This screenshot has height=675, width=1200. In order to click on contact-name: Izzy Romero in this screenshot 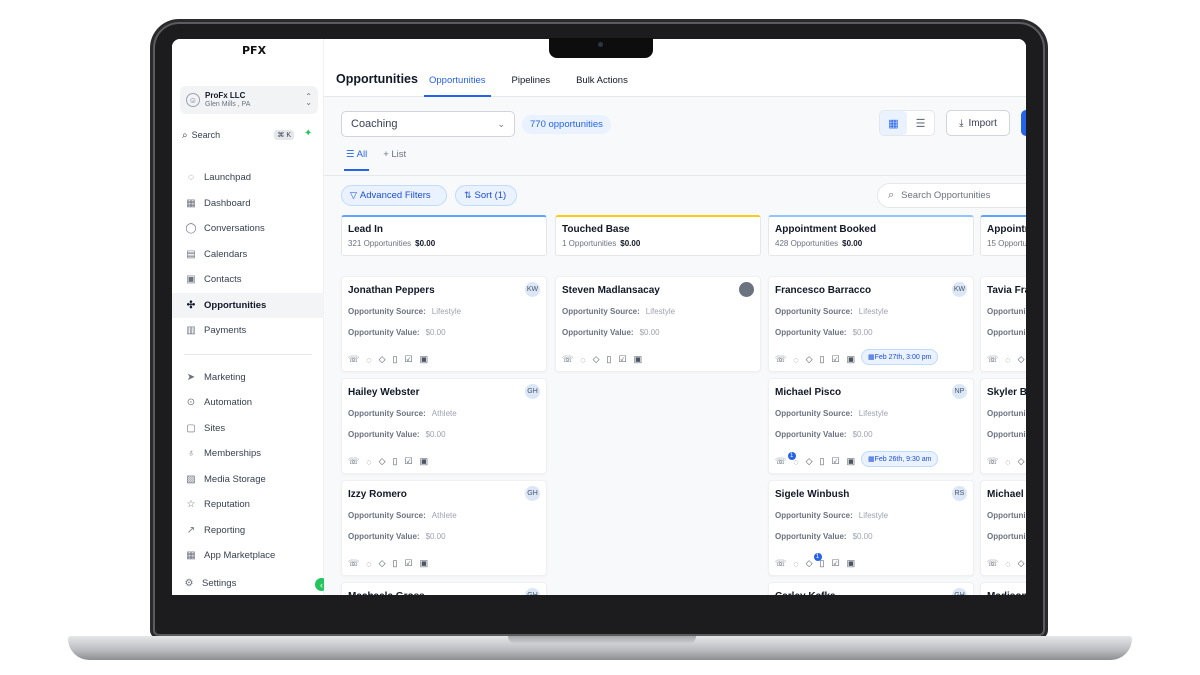, I will do `click(377, 494)`.